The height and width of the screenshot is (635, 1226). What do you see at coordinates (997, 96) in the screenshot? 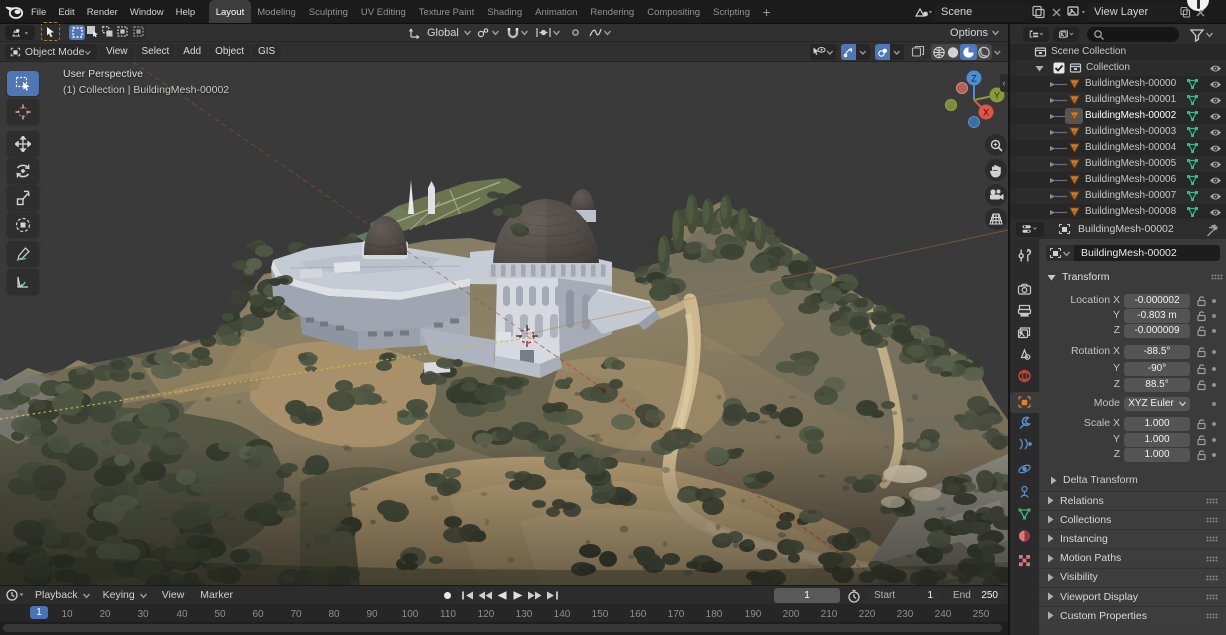
I see `svg-text: Y` at bounding box center [997, 96].